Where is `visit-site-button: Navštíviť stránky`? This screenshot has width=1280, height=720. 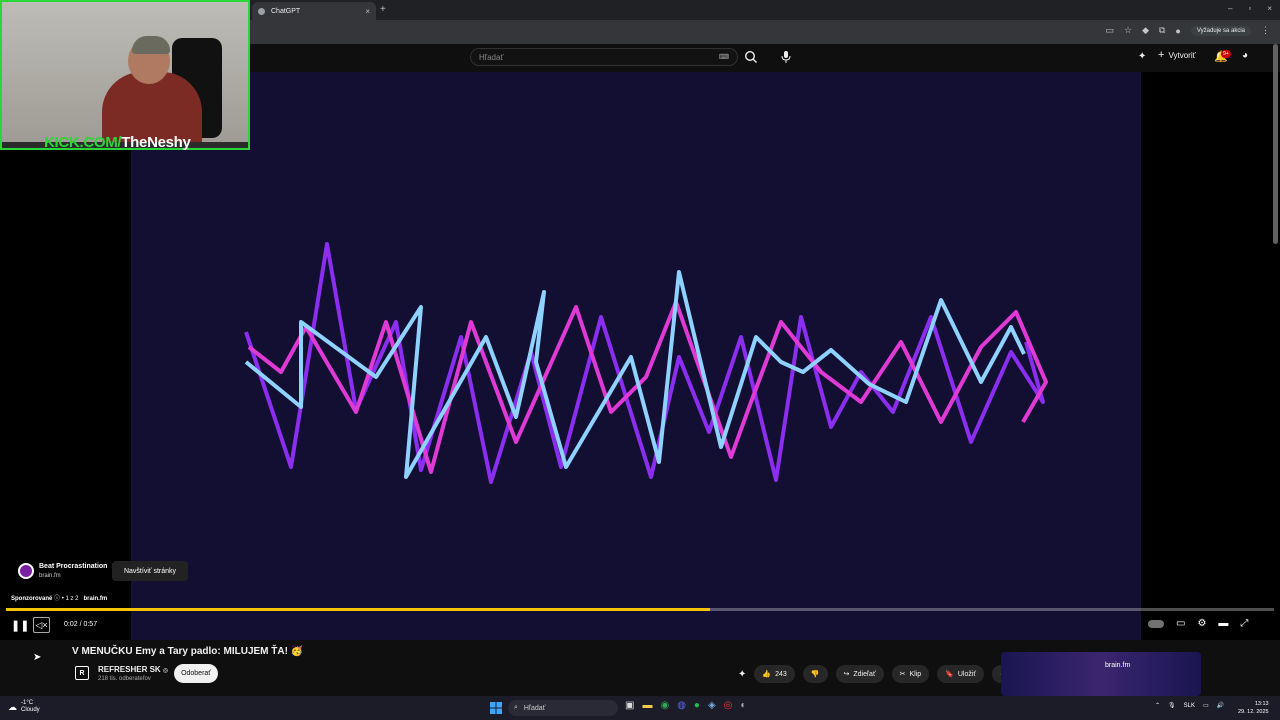
visit-site-button: Navštíviť stránky is located at coordinates (150, 571).